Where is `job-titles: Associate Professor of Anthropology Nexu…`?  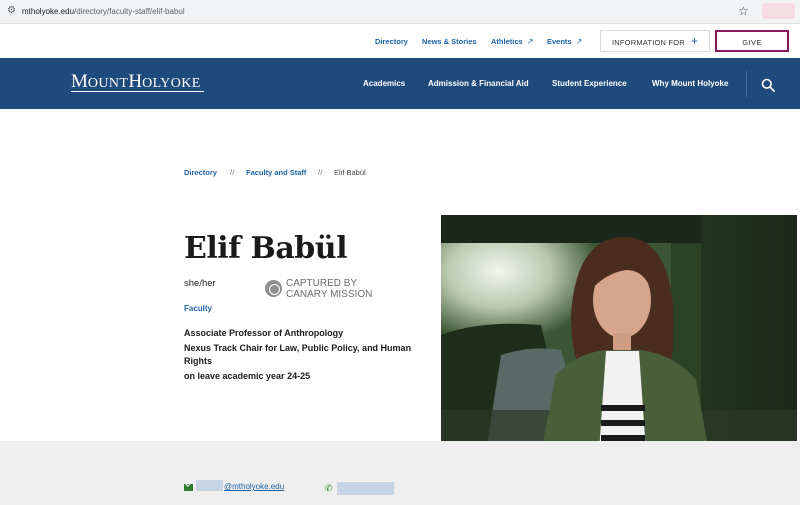 job-titles: Associate Professor of Anthropology Nexu… is located at coordinates (299, 356).